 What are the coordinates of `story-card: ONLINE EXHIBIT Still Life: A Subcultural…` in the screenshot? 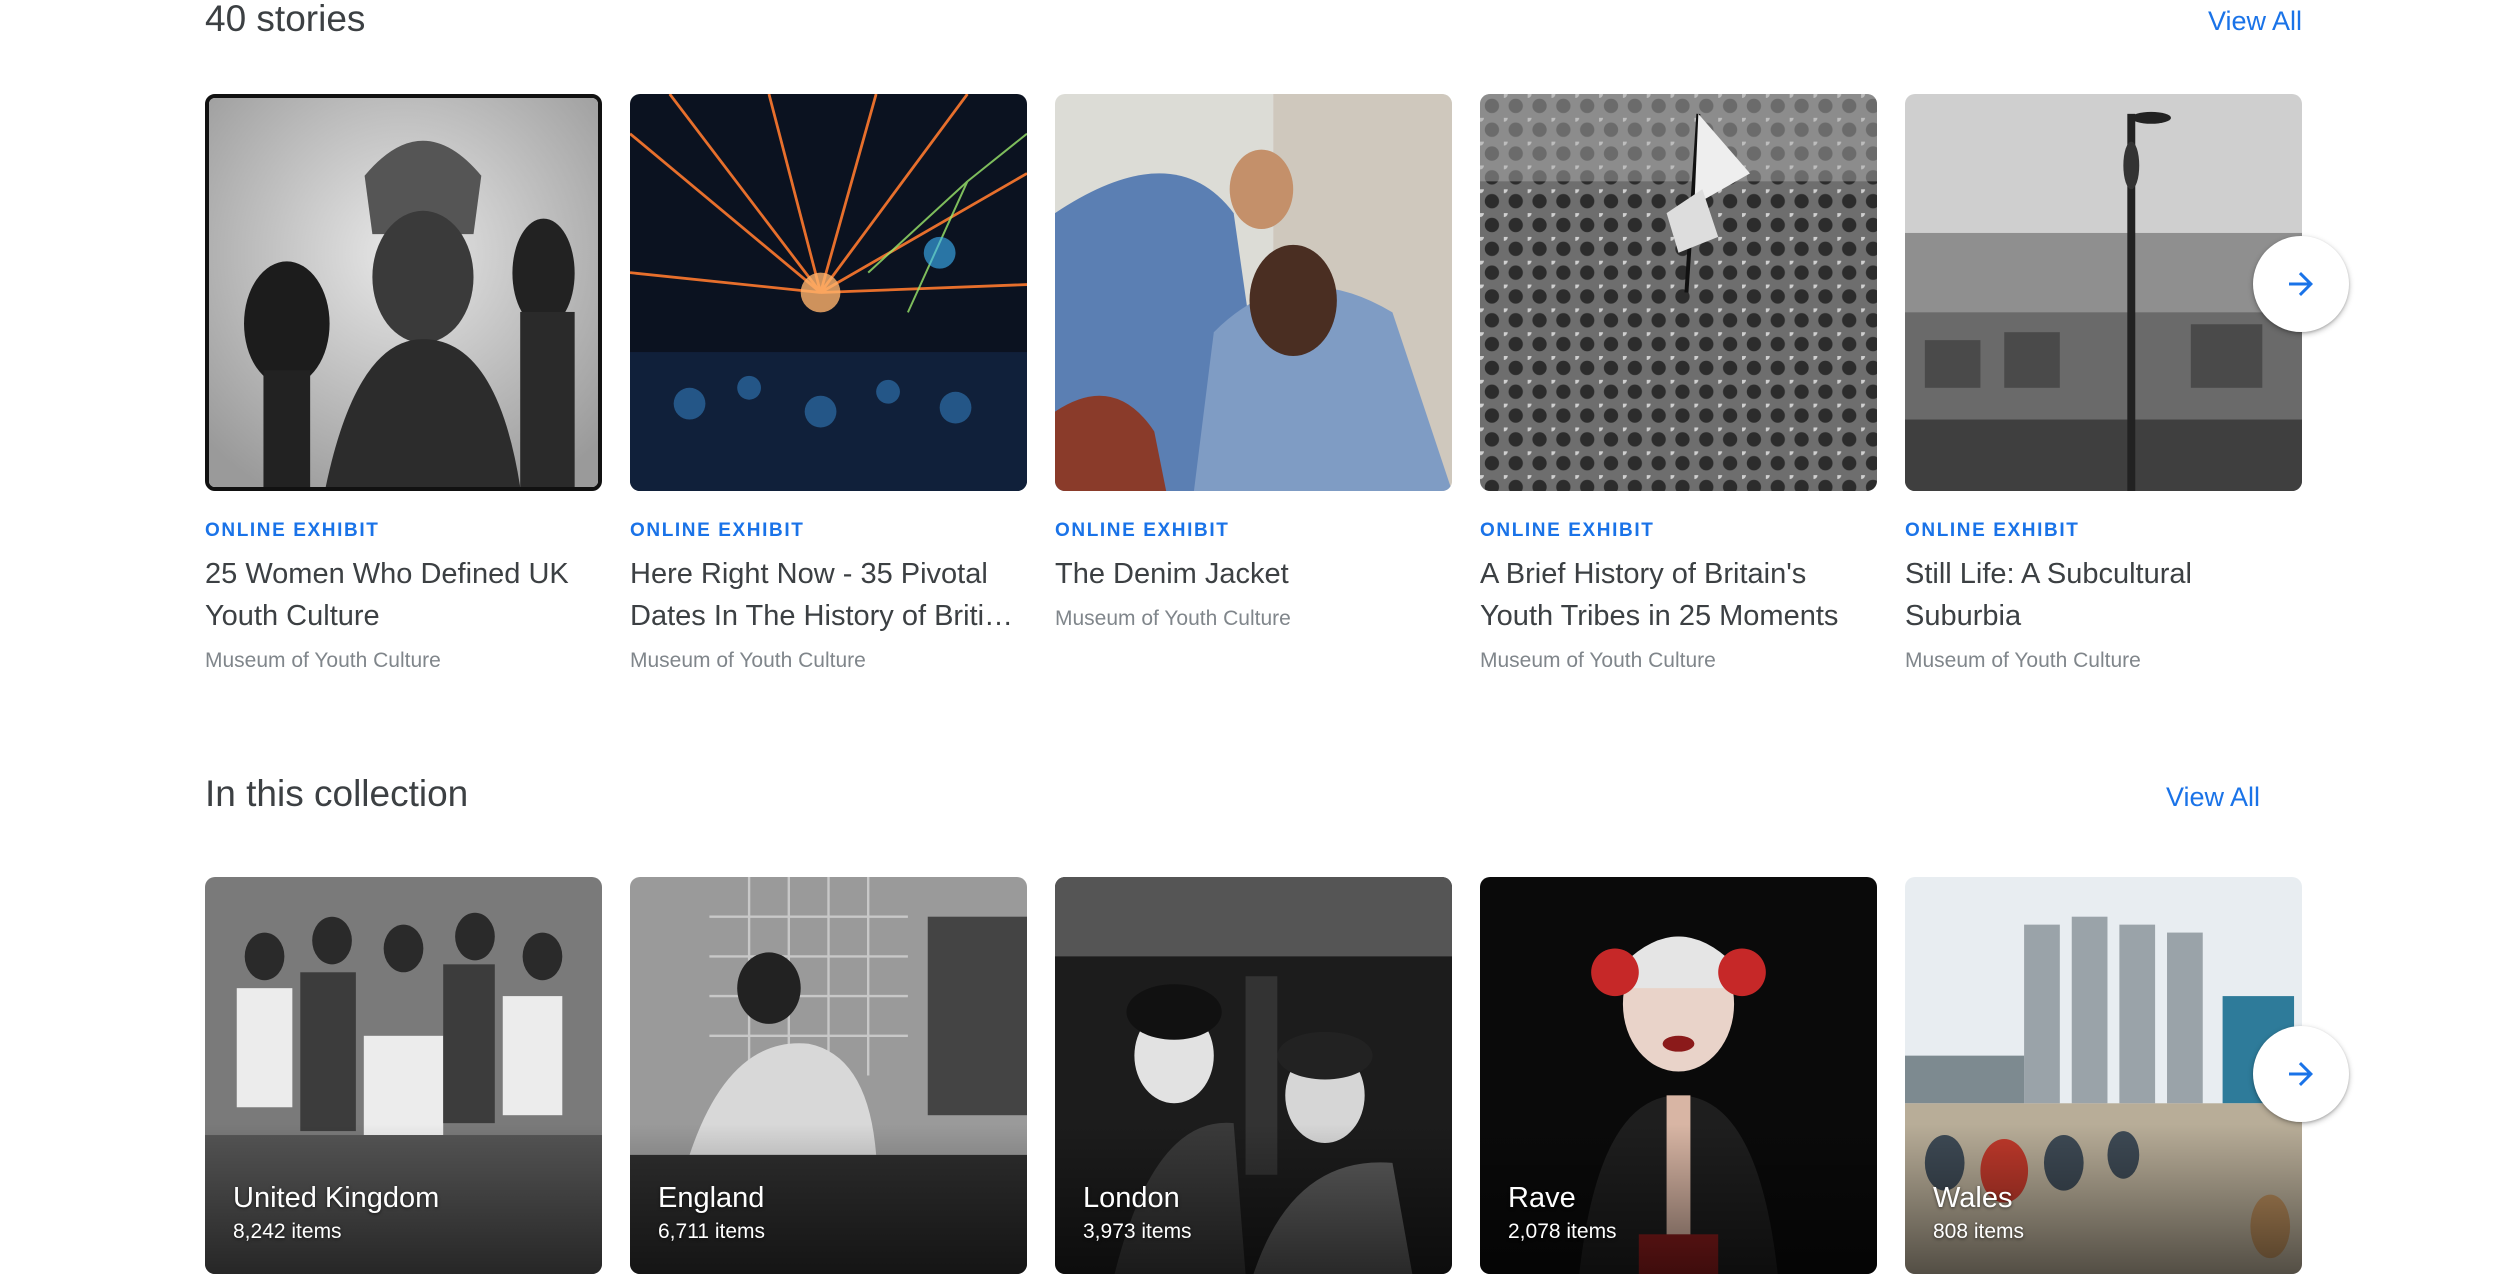 It's located at (2103, 384).